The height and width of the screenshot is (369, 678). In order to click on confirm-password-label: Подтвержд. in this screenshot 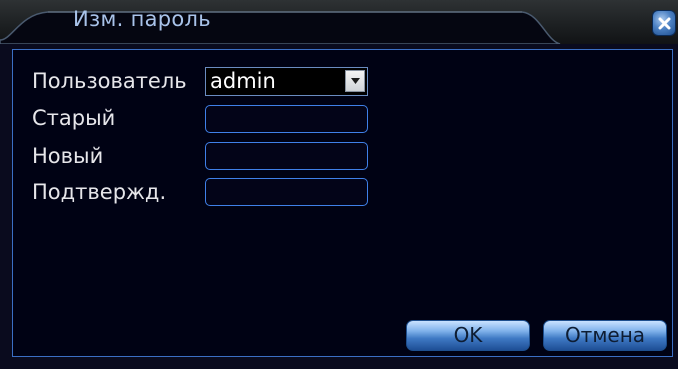, I will do `click(99, 192)`.